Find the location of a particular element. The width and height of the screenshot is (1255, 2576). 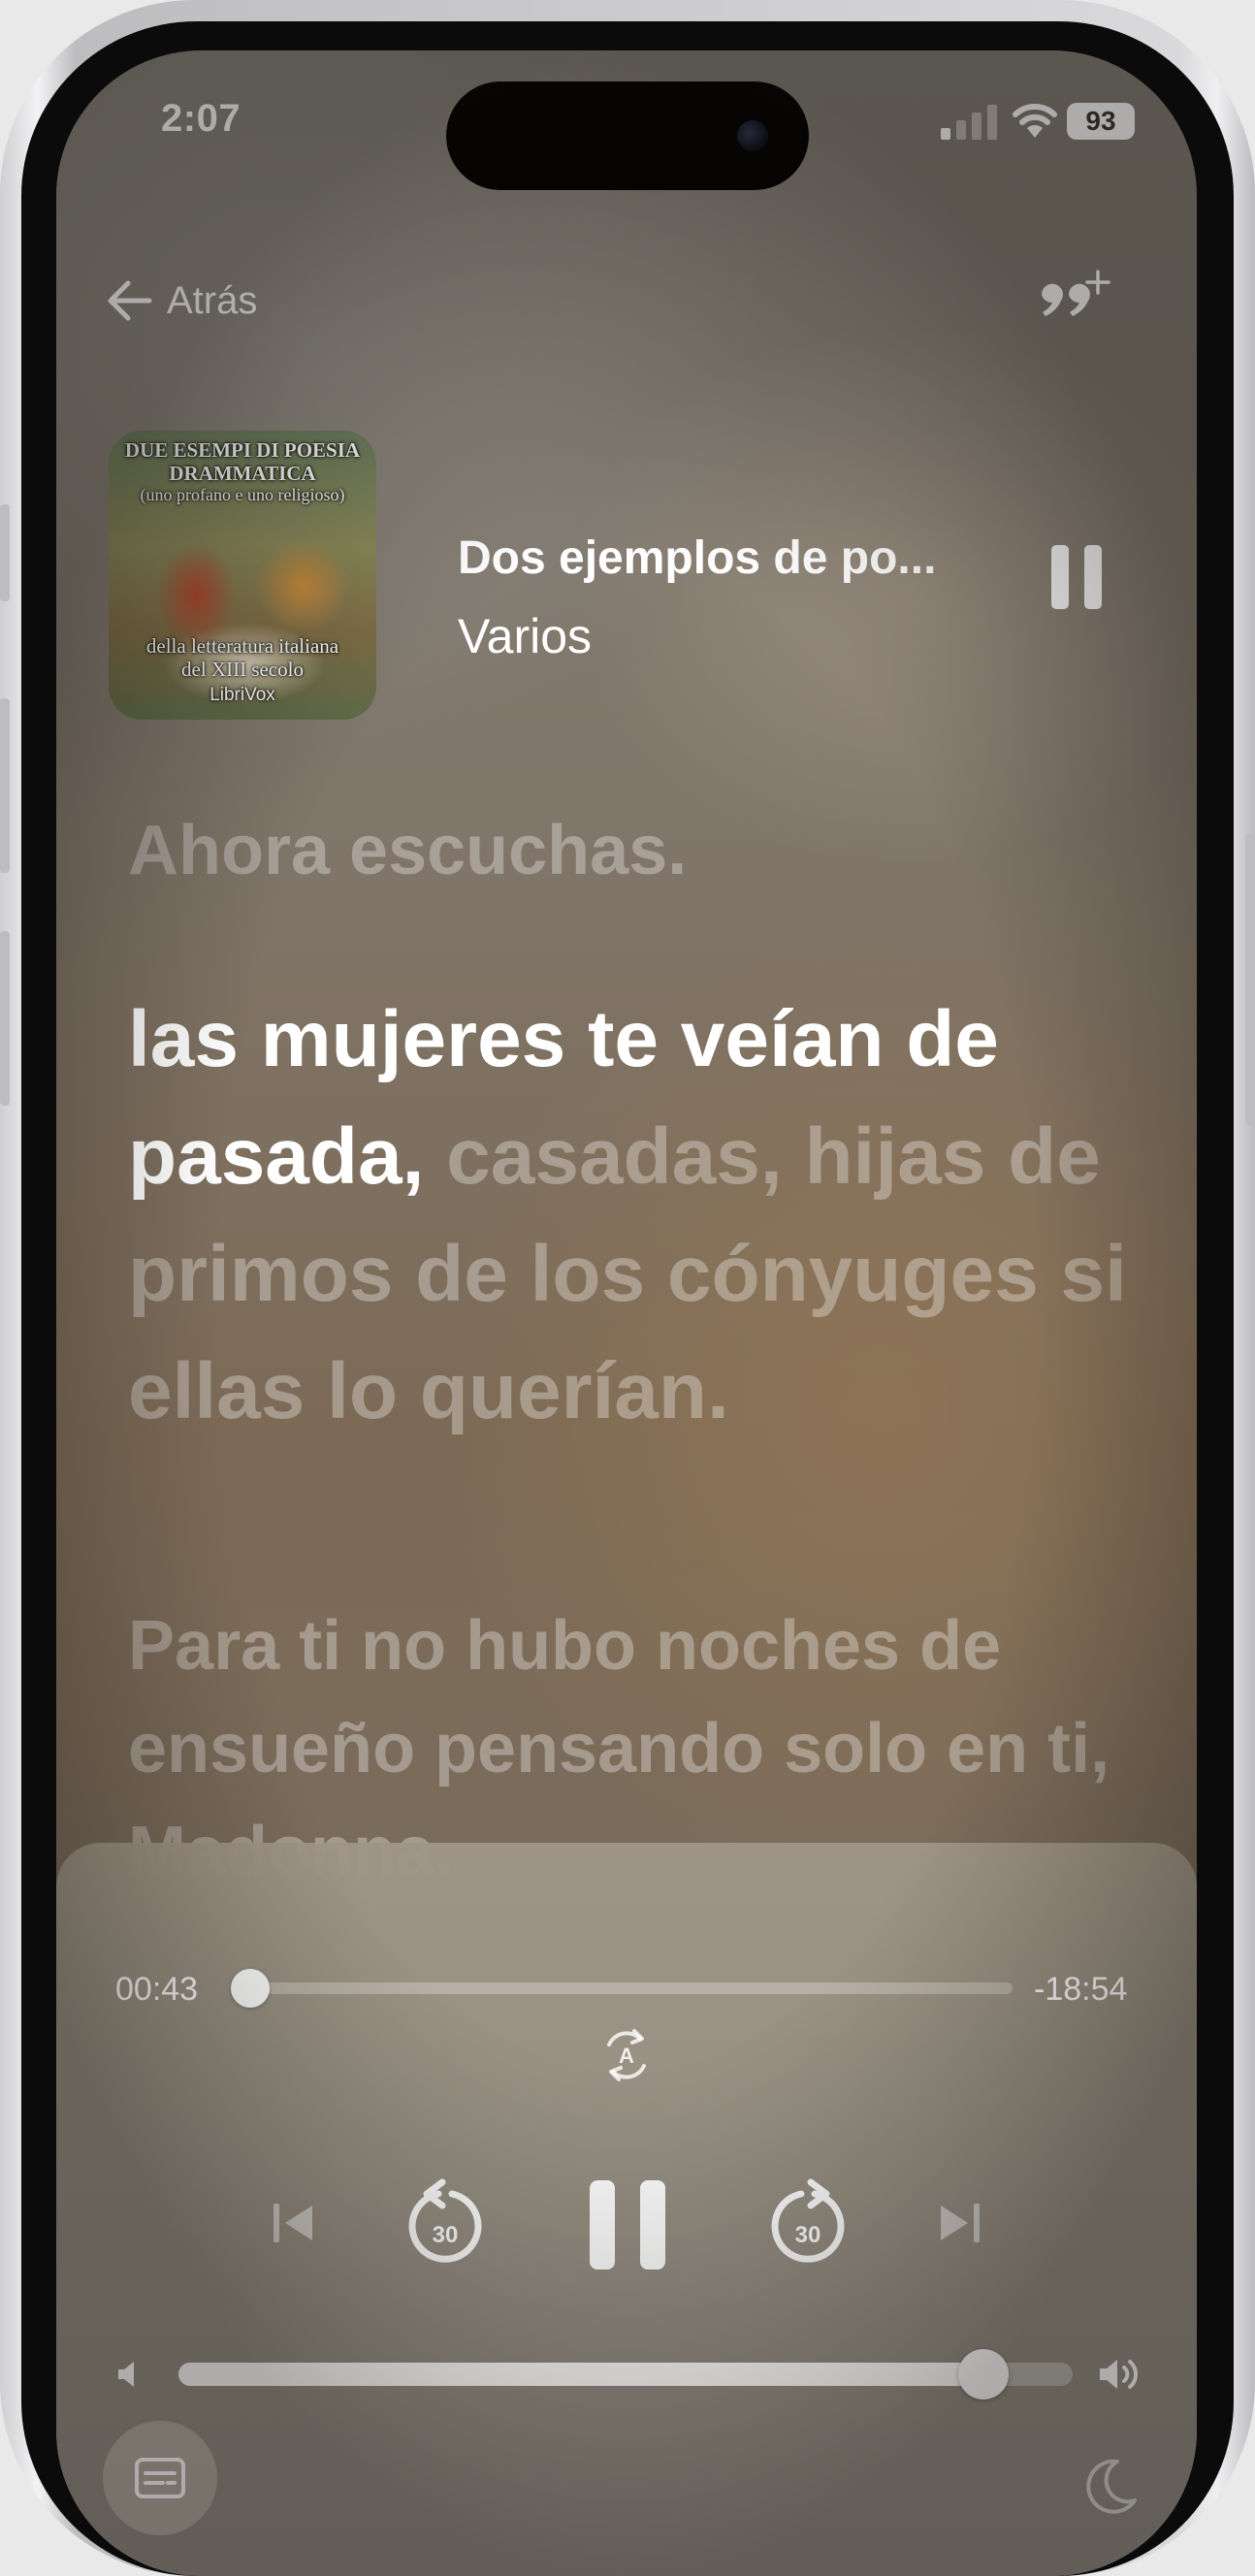

dynamic-island is located at coordinates (627, 135).